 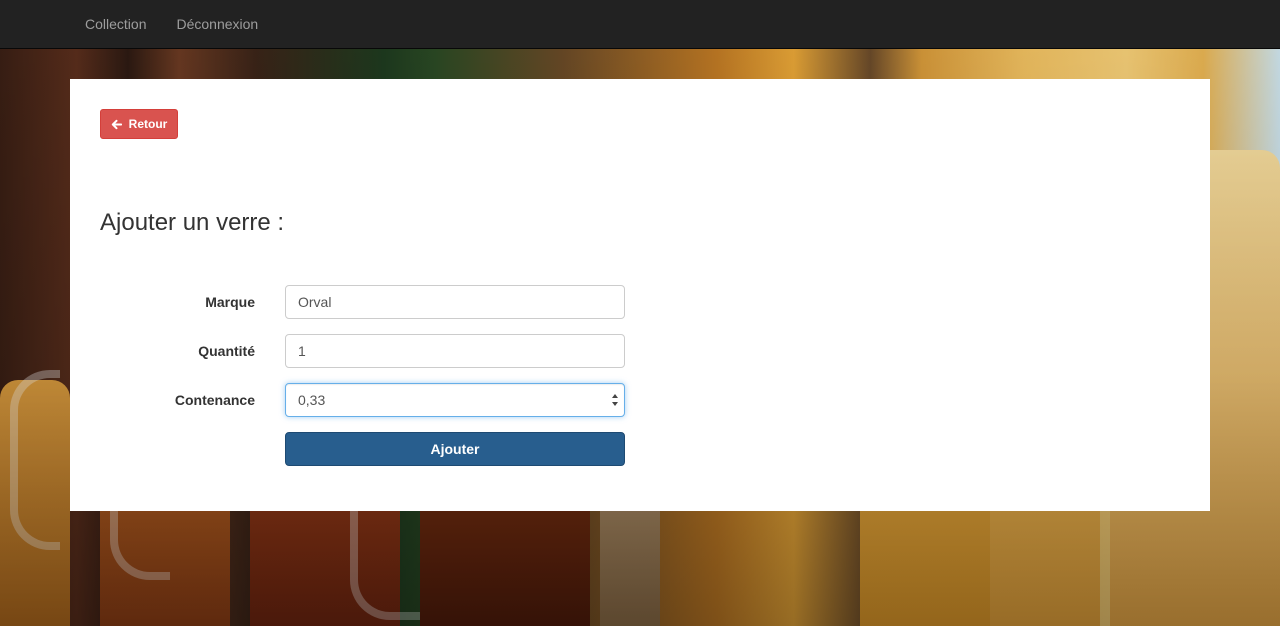 What do you see at coordinates (115, 24) in the screenshot?
I see `nav-link-collection: Collection` at bounding box center [115, 24].